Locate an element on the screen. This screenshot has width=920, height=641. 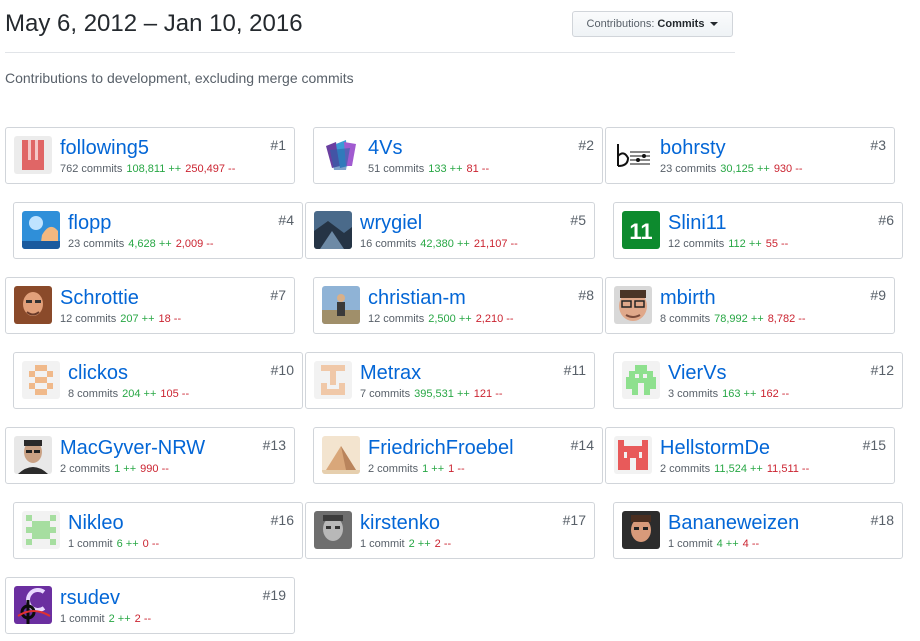
deletions: 105 -- is located at coordinates (175, 394).